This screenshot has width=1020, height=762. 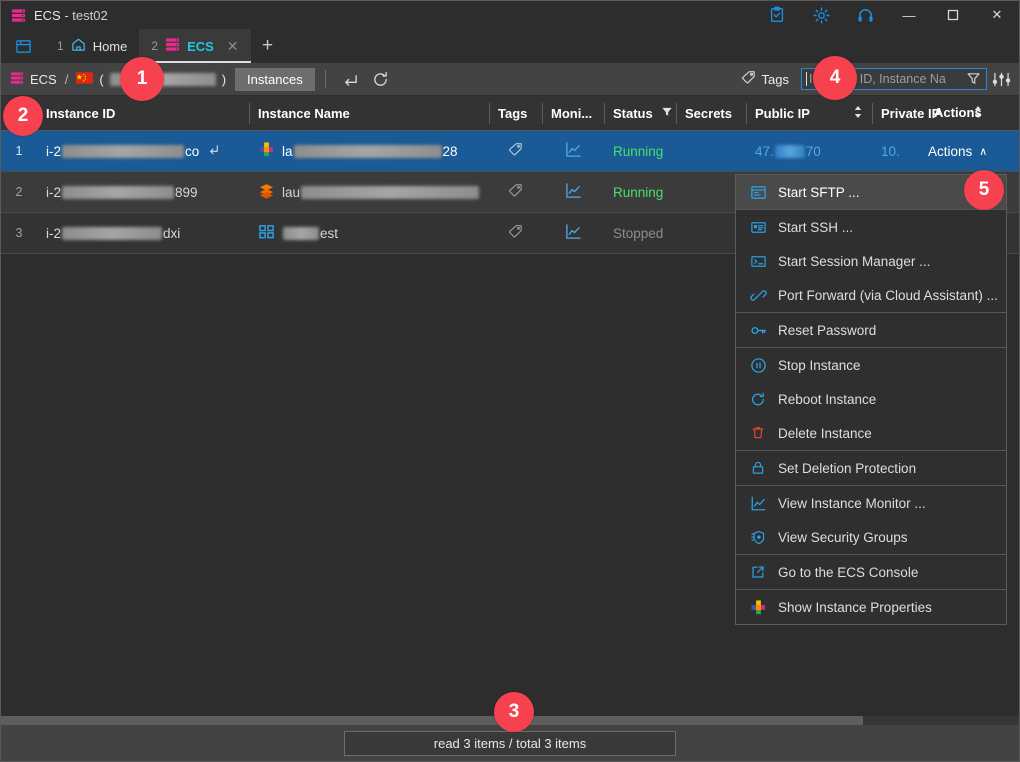 What do you see at coordinates (275, 79) in the screenshot?
I see `instances-button: Instances` at bounding box center [275, 79].